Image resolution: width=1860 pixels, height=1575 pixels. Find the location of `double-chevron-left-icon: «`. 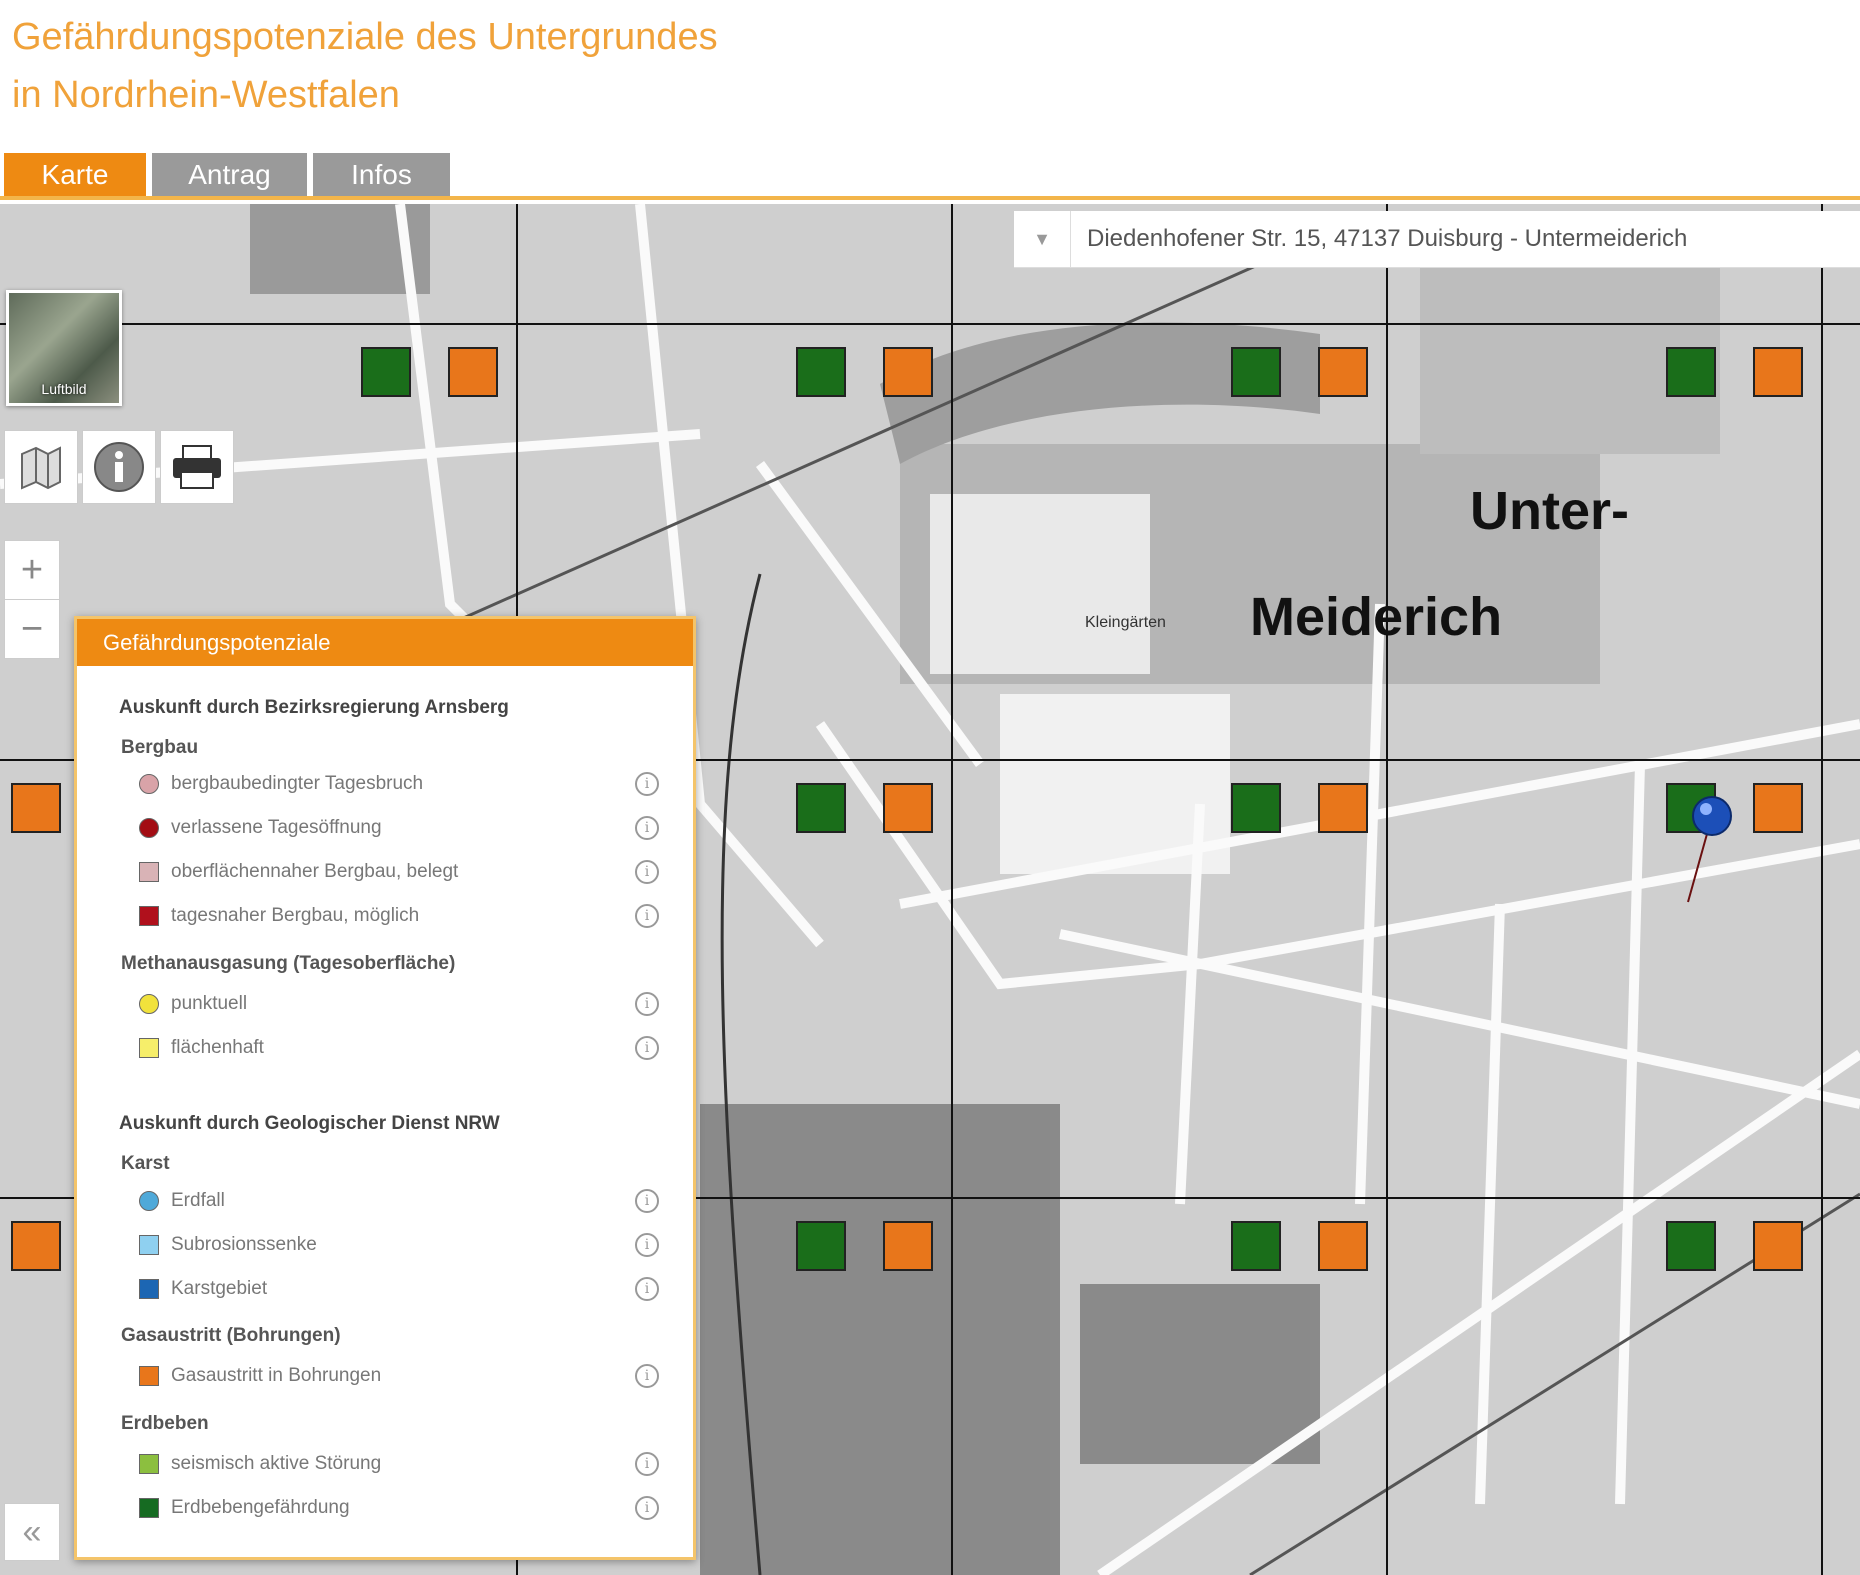

double-chevron-left-icon: « is located at coordinates (32, 1531).